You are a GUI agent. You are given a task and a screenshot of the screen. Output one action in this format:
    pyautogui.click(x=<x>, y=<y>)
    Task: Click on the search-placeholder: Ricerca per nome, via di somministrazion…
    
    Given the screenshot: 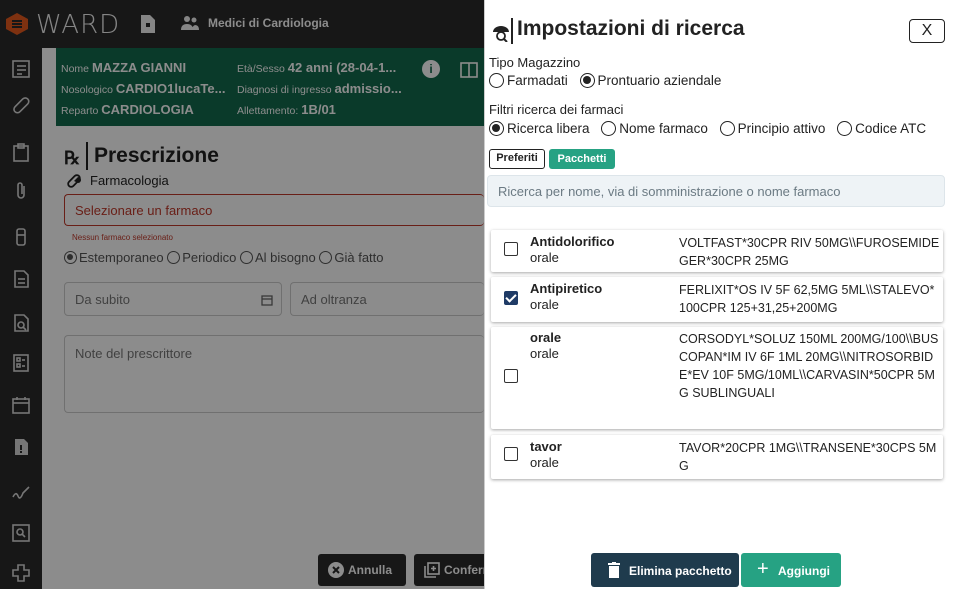 What is the action you would take?
    pyautogui.click(x=669, y=191)
    